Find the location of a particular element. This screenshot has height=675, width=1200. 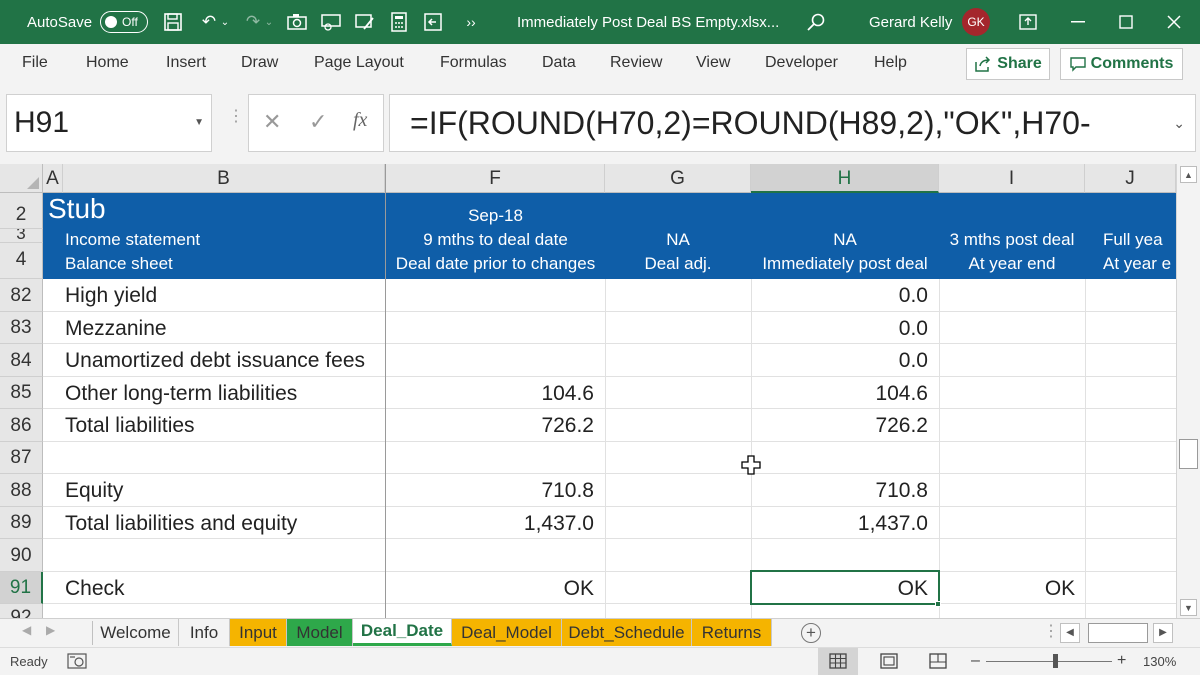

f-cell: 1,437.0 is located at coordinates (490, 524).